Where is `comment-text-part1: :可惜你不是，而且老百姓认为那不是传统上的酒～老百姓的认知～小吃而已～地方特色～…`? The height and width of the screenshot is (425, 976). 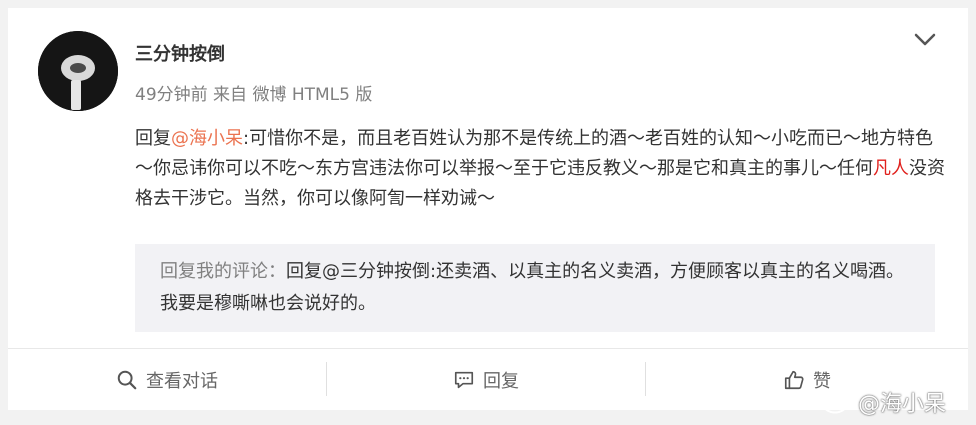
comment-text-part1: :可惜你不是，而且老百姓认为那不是传统上的酒～老百姓的认知～小吃而已～地方特色～… is located at coordinates (534, 153).